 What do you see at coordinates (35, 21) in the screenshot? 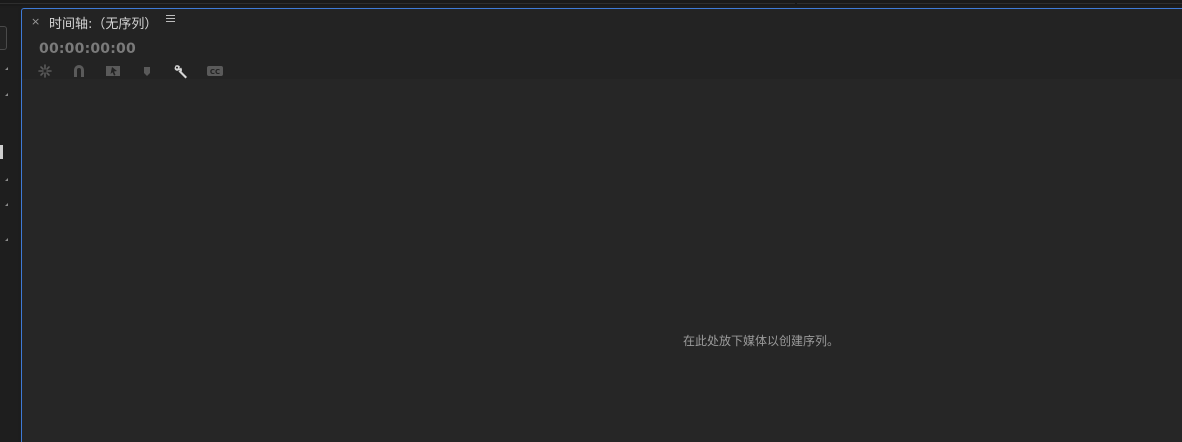
I see `close-panel-button: ×` at bounding box center [35, 21].